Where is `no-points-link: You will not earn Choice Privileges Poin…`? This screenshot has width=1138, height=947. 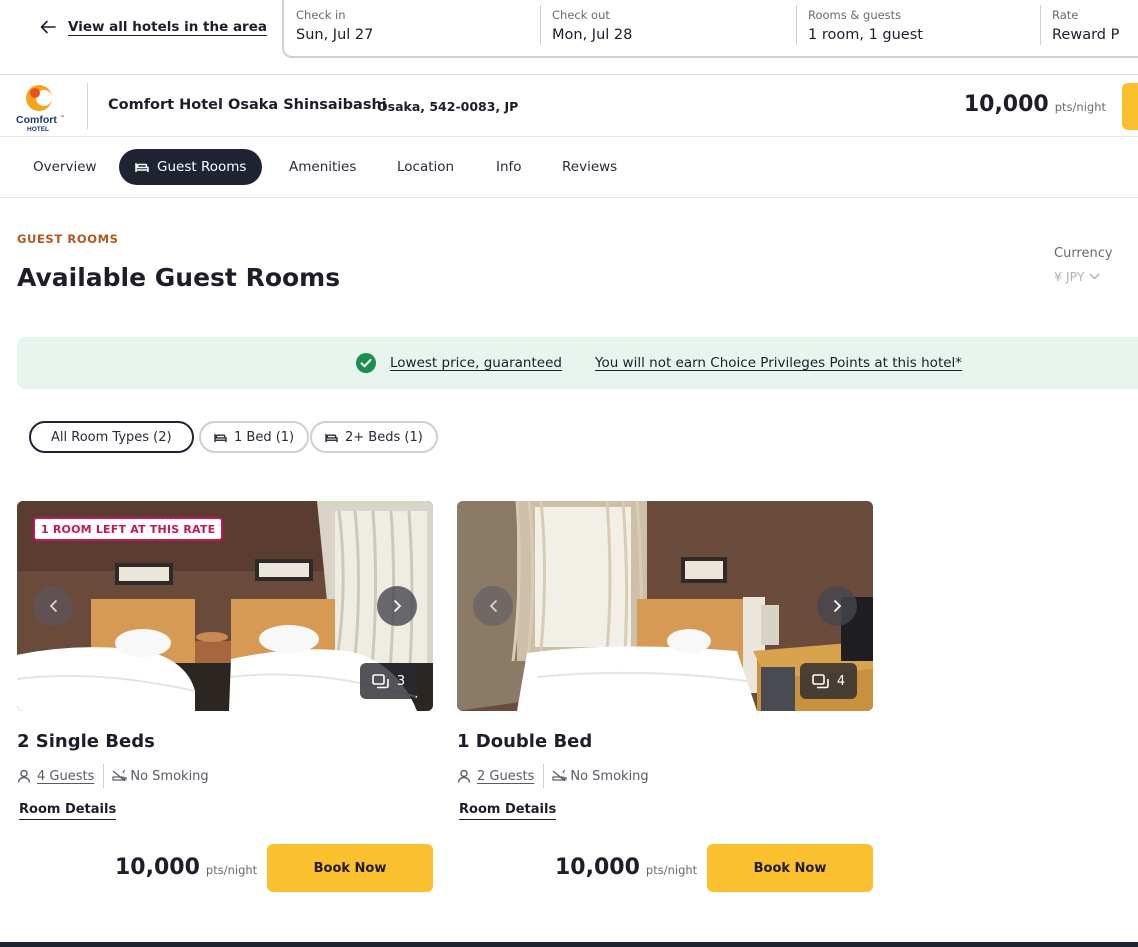 no-points-link: You will not earn Choice Privileges Poin… is located at coordinates (778, 363).